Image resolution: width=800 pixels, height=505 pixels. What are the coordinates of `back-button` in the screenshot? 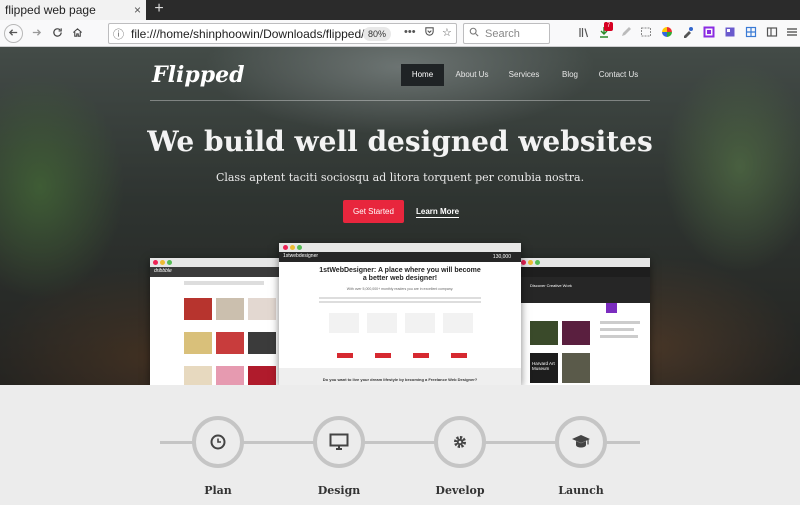 It's located at (13, 33).